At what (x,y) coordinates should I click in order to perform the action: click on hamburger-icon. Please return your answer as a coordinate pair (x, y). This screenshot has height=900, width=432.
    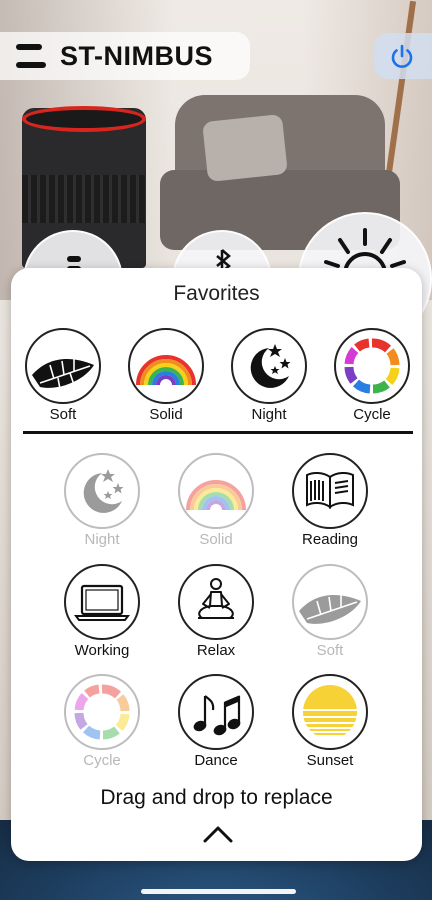
    Looking at the image, I should click on (31, 56).